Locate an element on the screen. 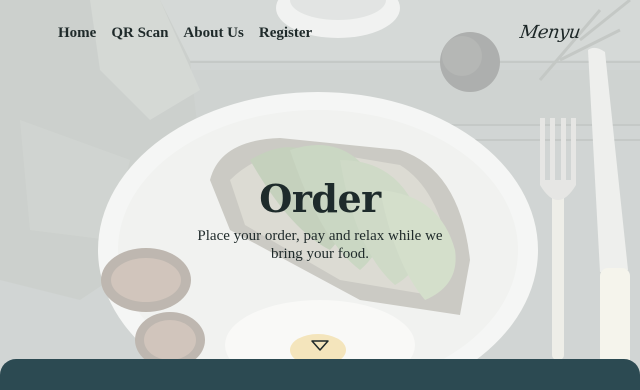  brand-logo: Menyu is located at coordinates (550, 32).